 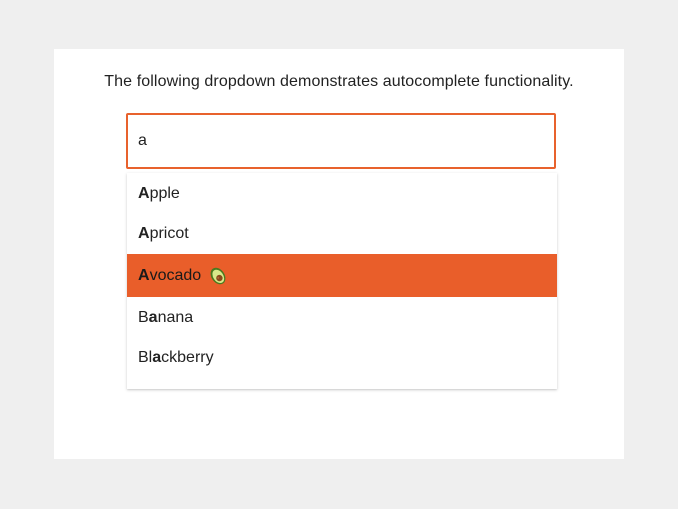 I want to click on option-rest: pple, so click(x=164, y=193).